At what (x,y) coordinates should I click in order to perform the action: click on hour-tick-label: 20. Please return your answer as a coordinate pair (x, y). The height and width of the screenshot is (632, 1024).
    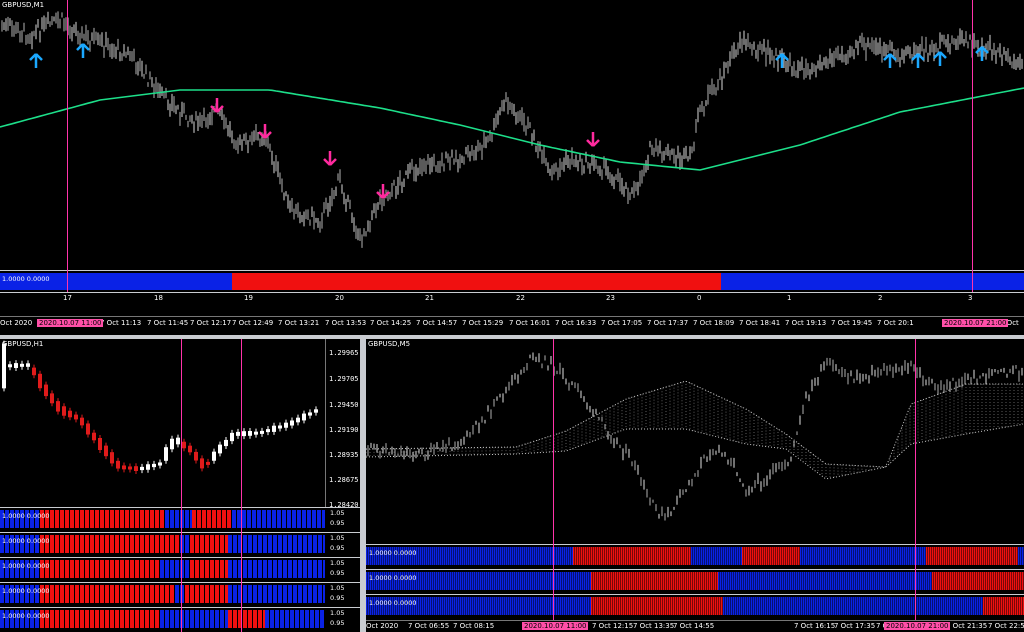
    Looking at the image, I should click on (339, 298).